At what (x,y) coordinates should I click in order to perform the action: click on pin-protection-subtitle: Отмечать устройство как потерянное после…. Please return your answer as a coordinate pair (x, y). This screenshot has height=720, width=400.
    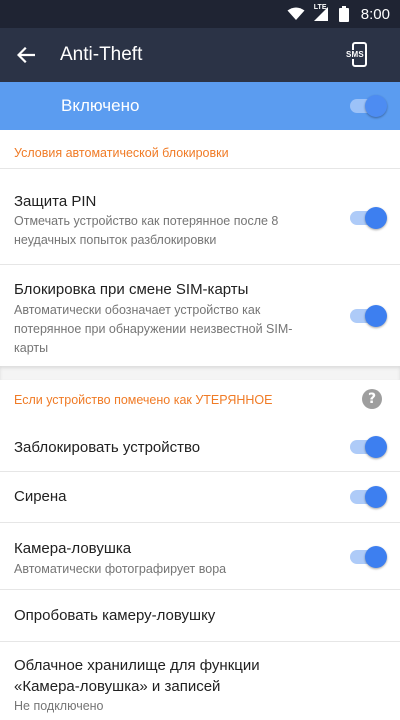
    Looking at the image, I should click on (146, 230).